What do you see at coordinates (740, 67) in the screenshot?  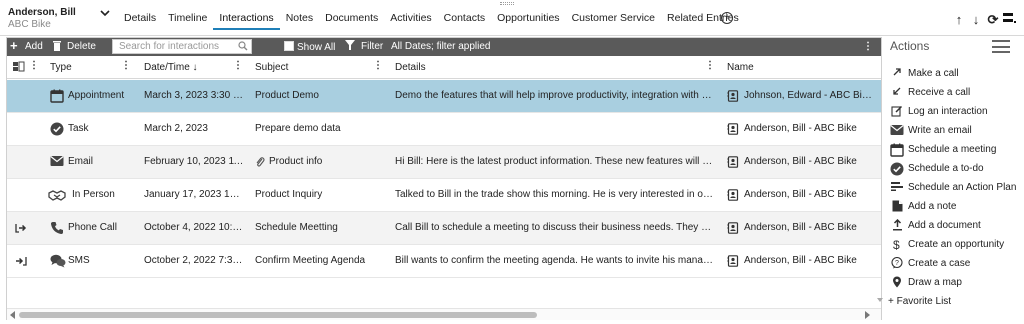 I see `column-header-name: Name` at bounding box center [740, 67].